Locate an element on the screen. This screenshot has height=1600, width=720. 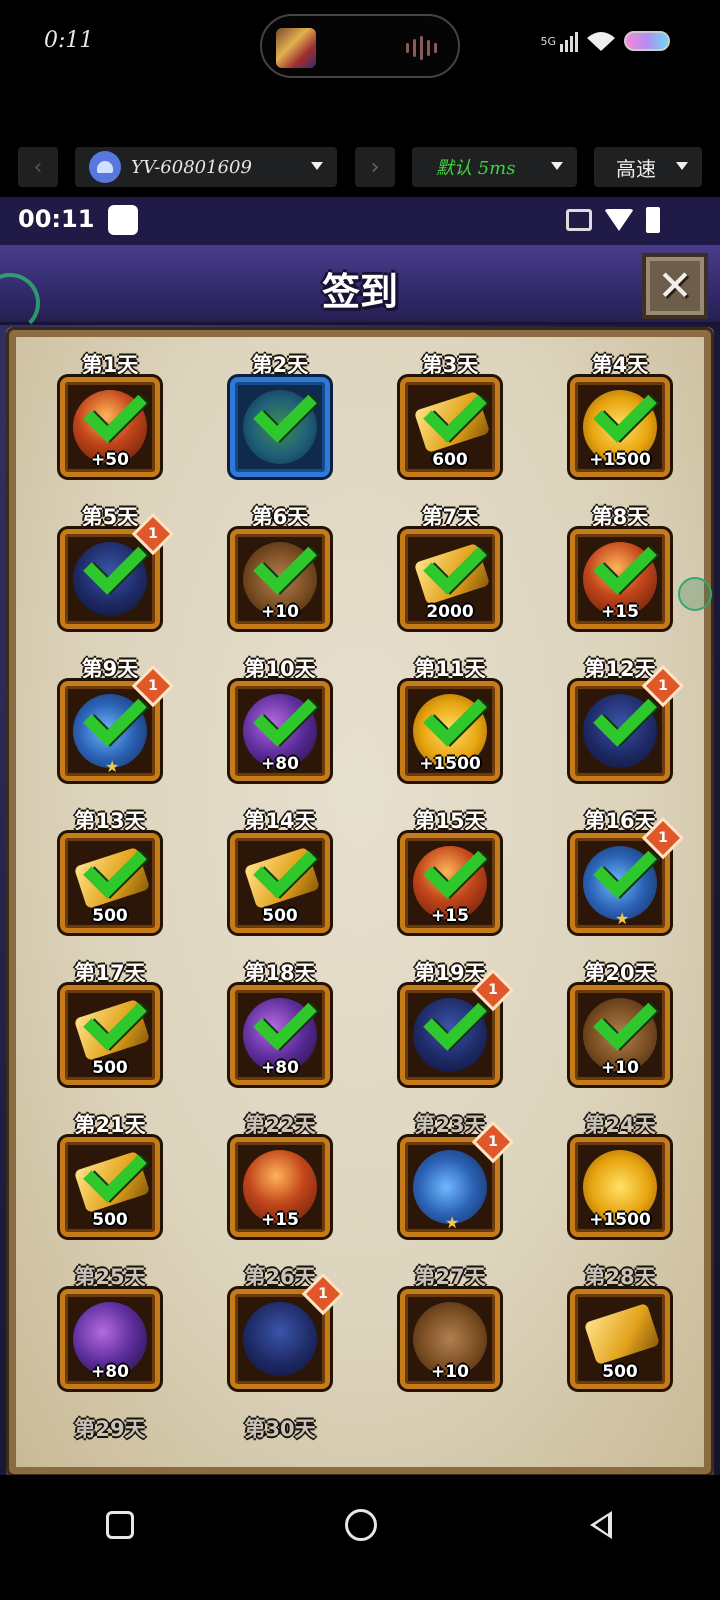
day-cell: 第14天 500 is located at coordinates (280, 880).